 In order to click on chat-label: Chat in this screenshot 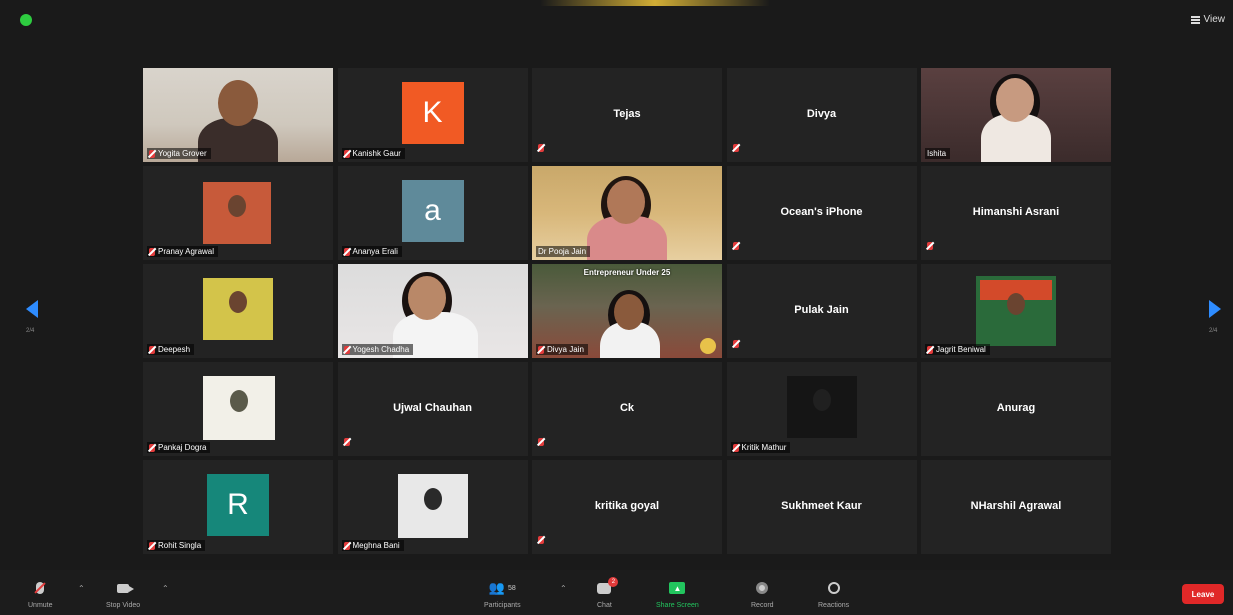, I will do `click(604, 605)`.